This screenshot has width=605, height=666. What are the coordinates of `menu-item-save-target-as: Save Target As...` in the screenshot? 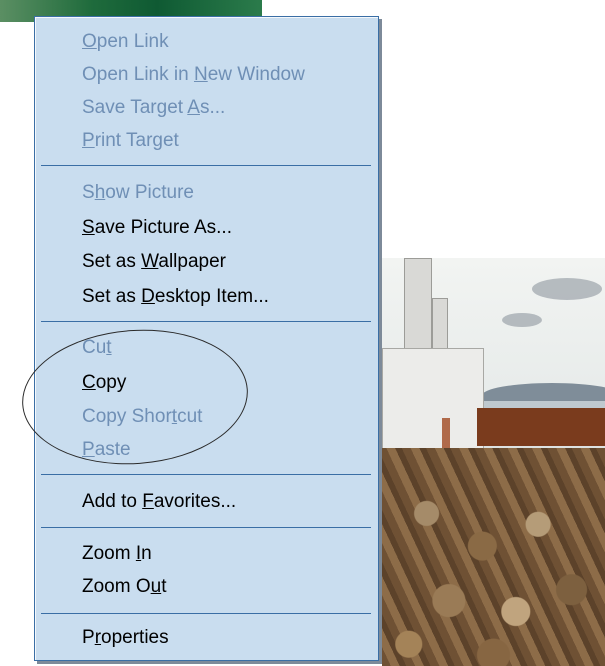 It's located at (153, 108).